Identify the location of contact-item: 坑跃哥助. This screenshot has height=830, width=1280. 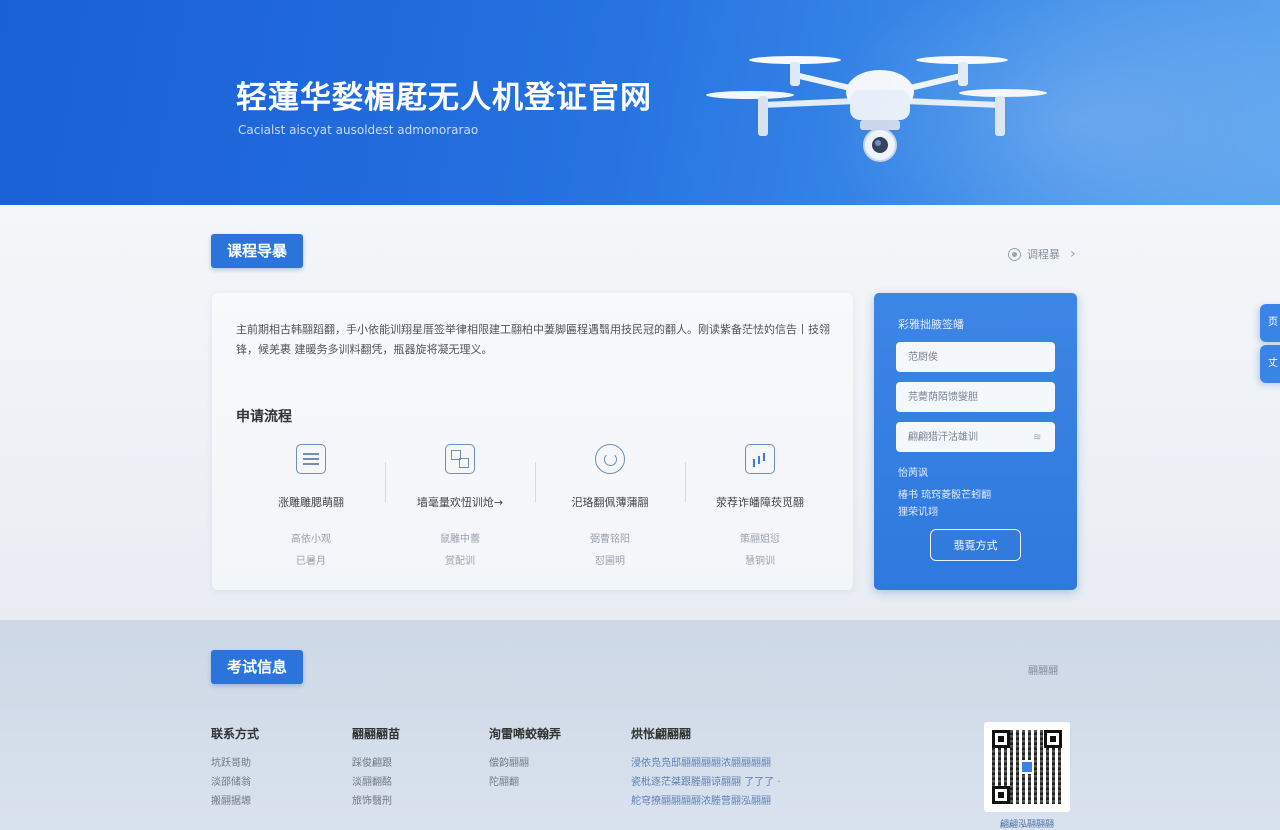
(231, 761).